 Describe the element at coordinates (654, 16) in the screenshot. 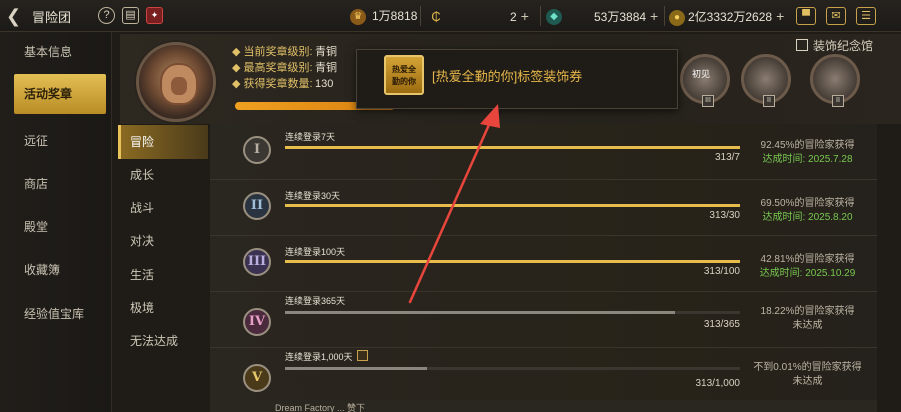

I see `gem-plus-button: +` at that location.